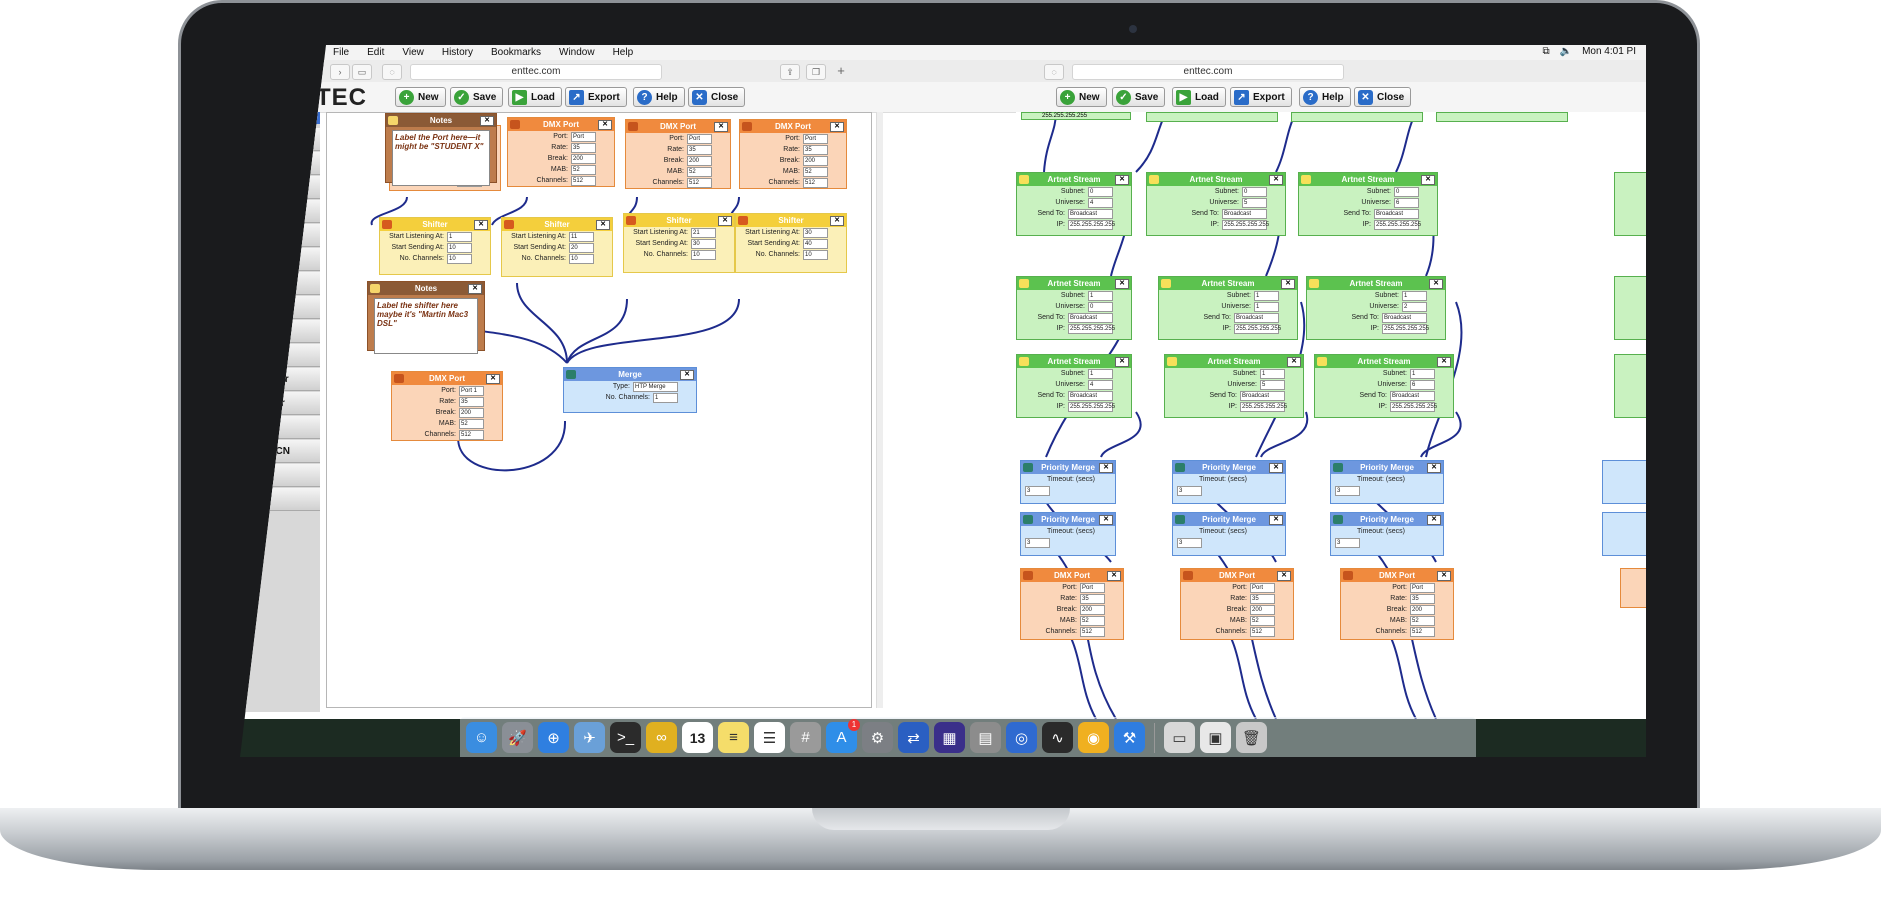 The height and width of the screenshot is (918, 1881). I want to click on preview-icon: ✈, so click(589, 737).